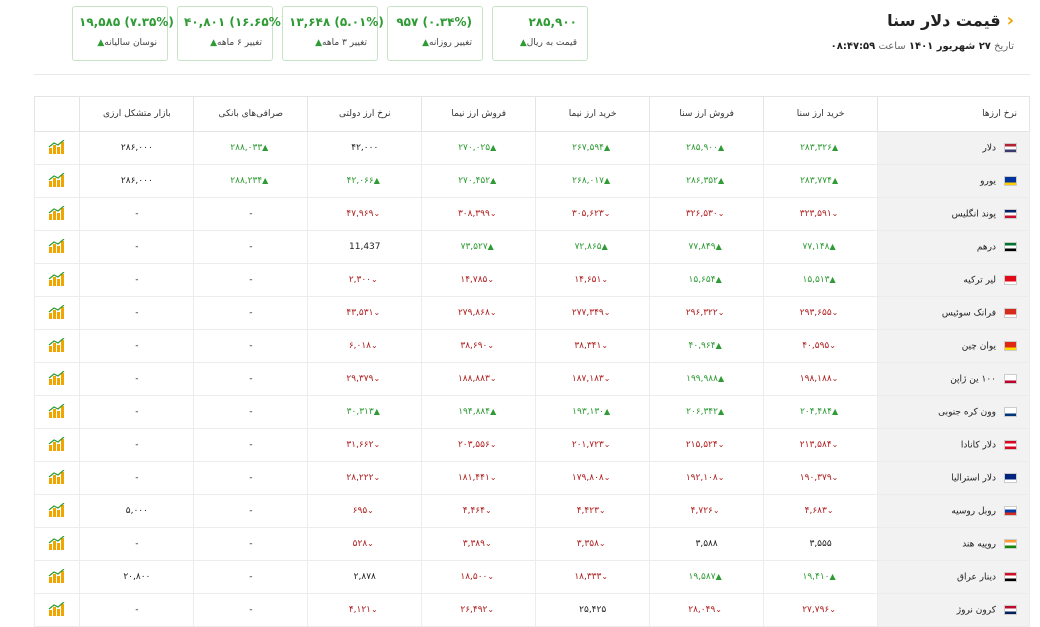  Describe the element at coordinates (702, 148) in the screenshot. I see `rate-value: ۲۸۵,۹۰۰` at that location.